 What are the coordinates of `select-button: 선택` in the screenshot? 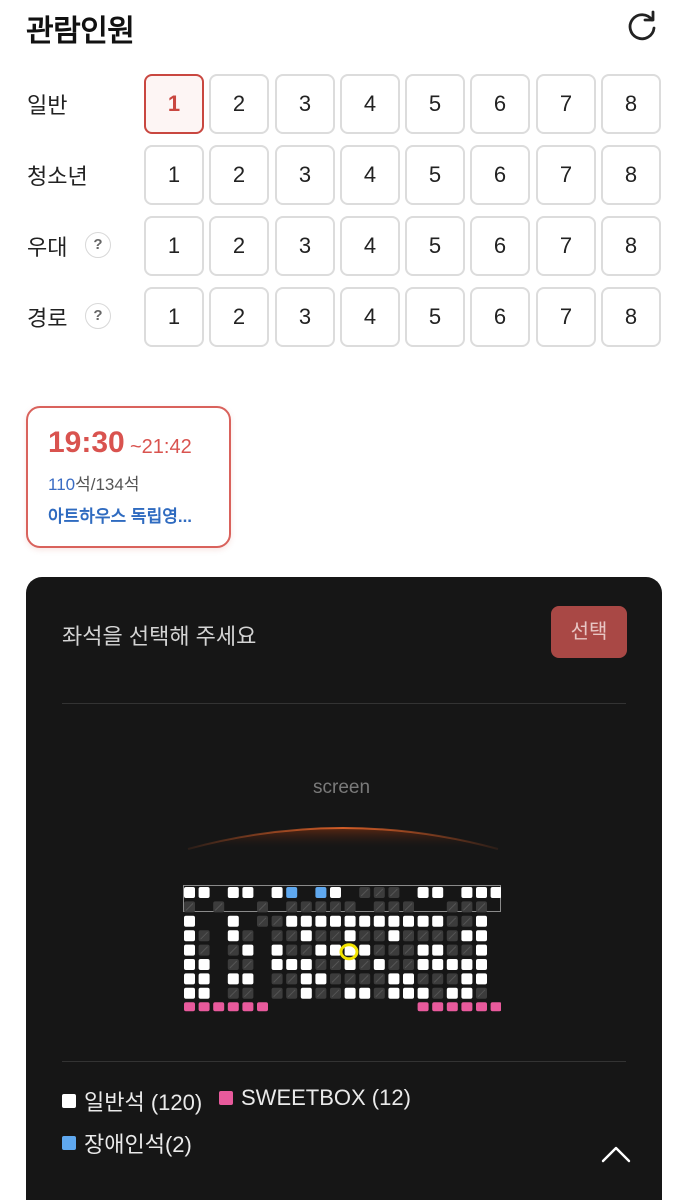 It's located at (589, 632).